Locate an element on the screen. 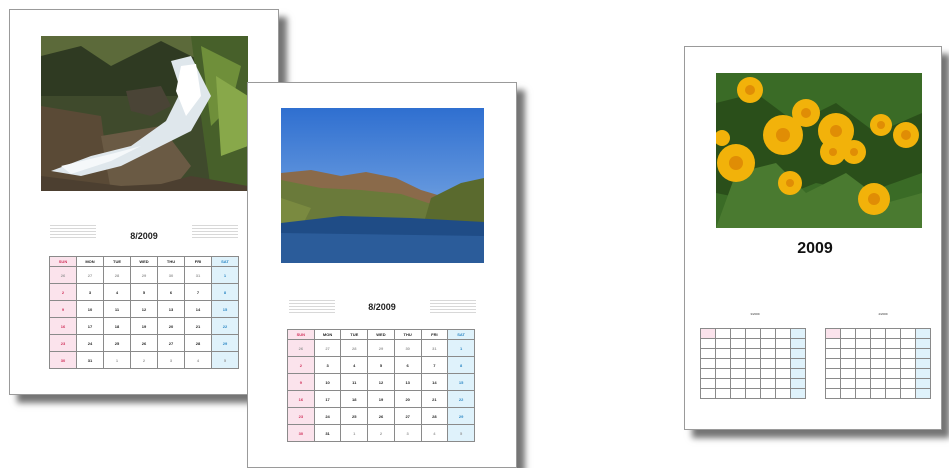  weekday-header: SAT is located at coordinates (461, 334).